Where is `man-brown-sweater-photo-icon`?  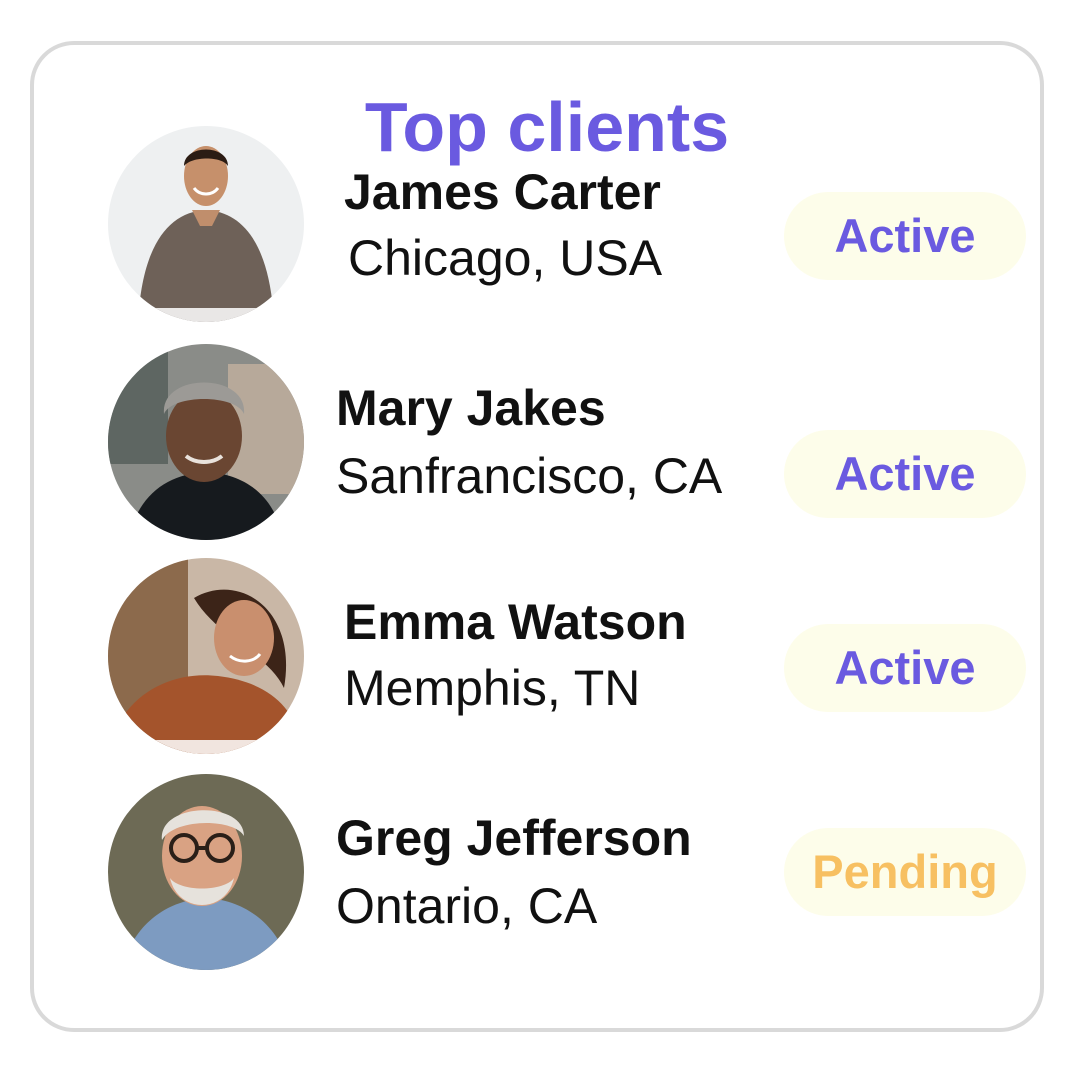
man-brown-sweater-photo-icon is located at coordinates (206, 224).